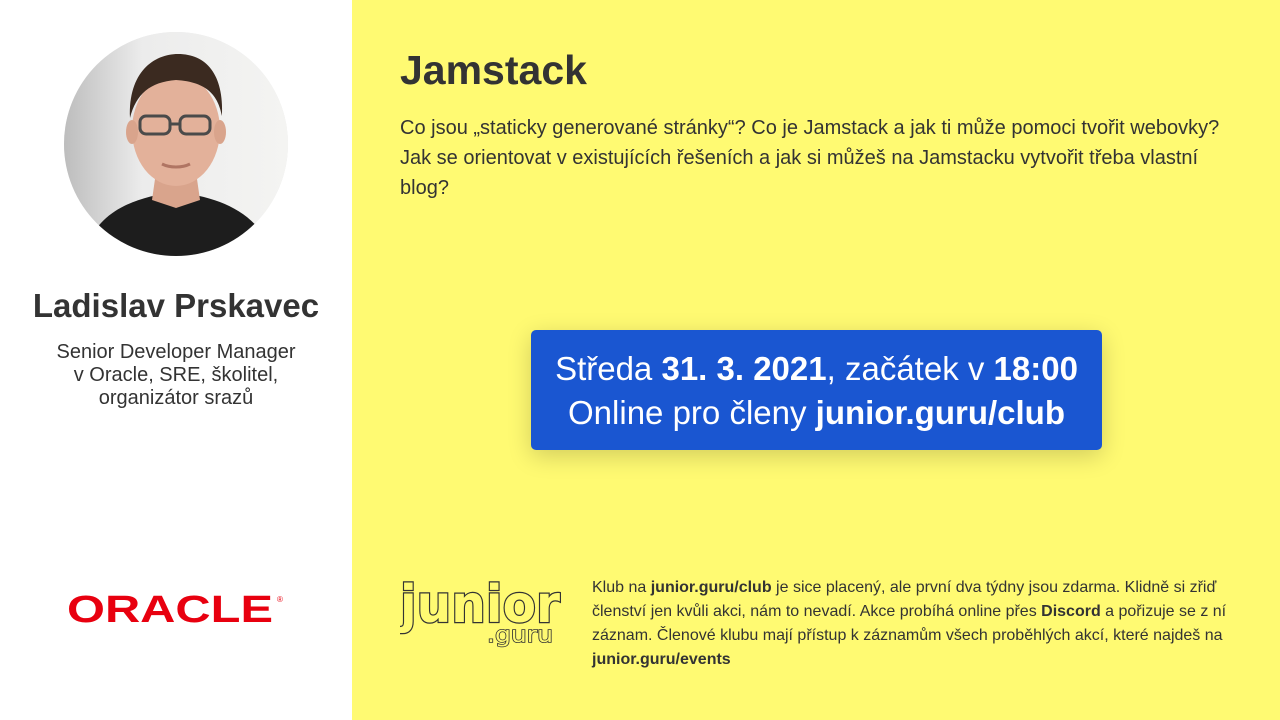 This screenshot has height=720, width=1280. What do you see at coordinates (711, 587) in the screenshot?
I see `club-url-link: junior.guru/club` at bounding box center [711, 587].